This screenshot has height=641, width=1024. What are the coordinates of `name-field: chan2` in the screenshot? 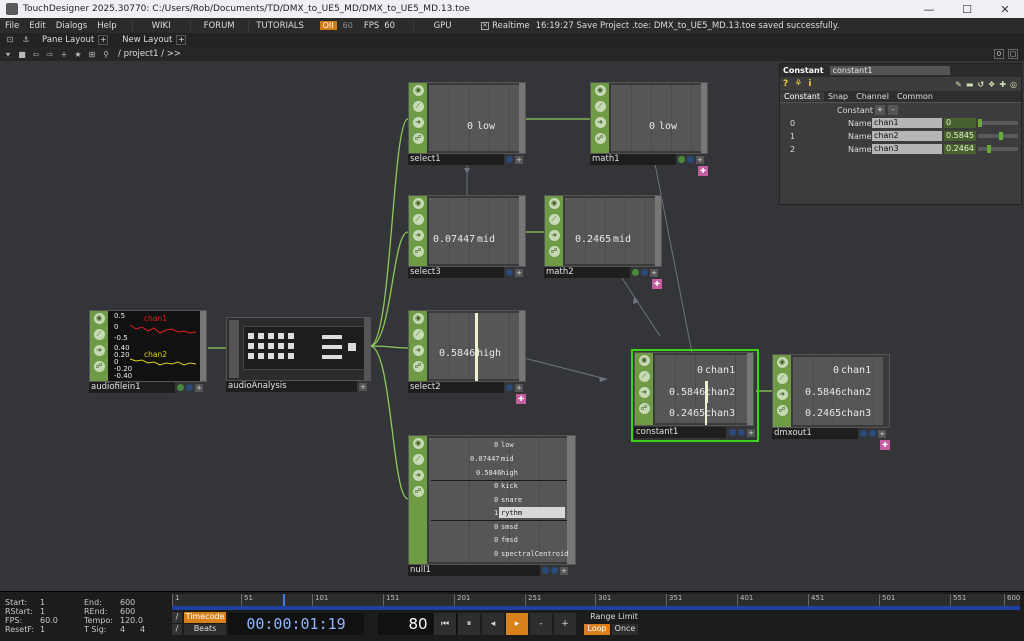 It's located at (907, 136).